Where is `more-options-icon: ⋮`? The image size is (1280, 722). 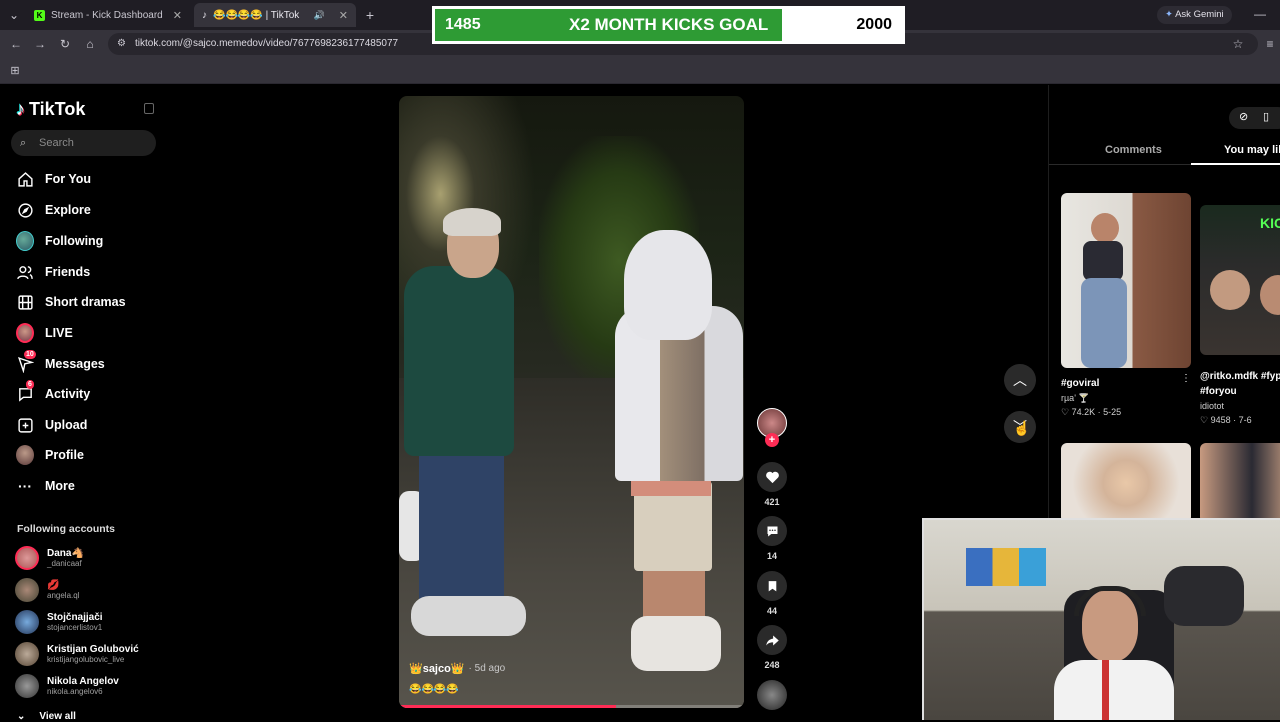 more-options-icon: ⋮ is located at coordinates (1186, 378).